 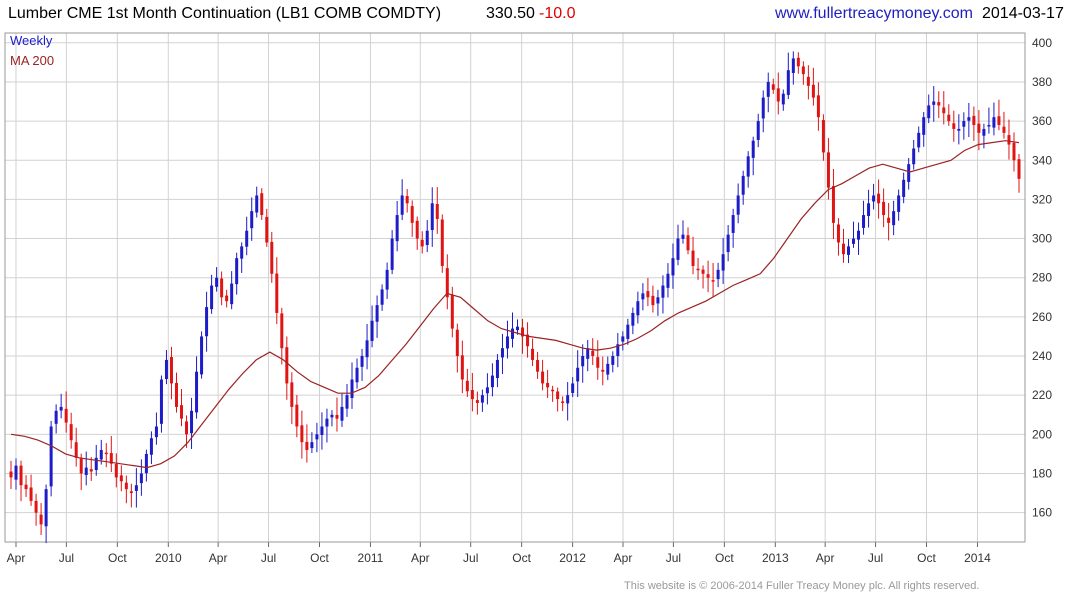 What do you see at coordinates (557, 13) in the screenshot?
I see `price-change: -10.0` at bounding box center [557, 13].